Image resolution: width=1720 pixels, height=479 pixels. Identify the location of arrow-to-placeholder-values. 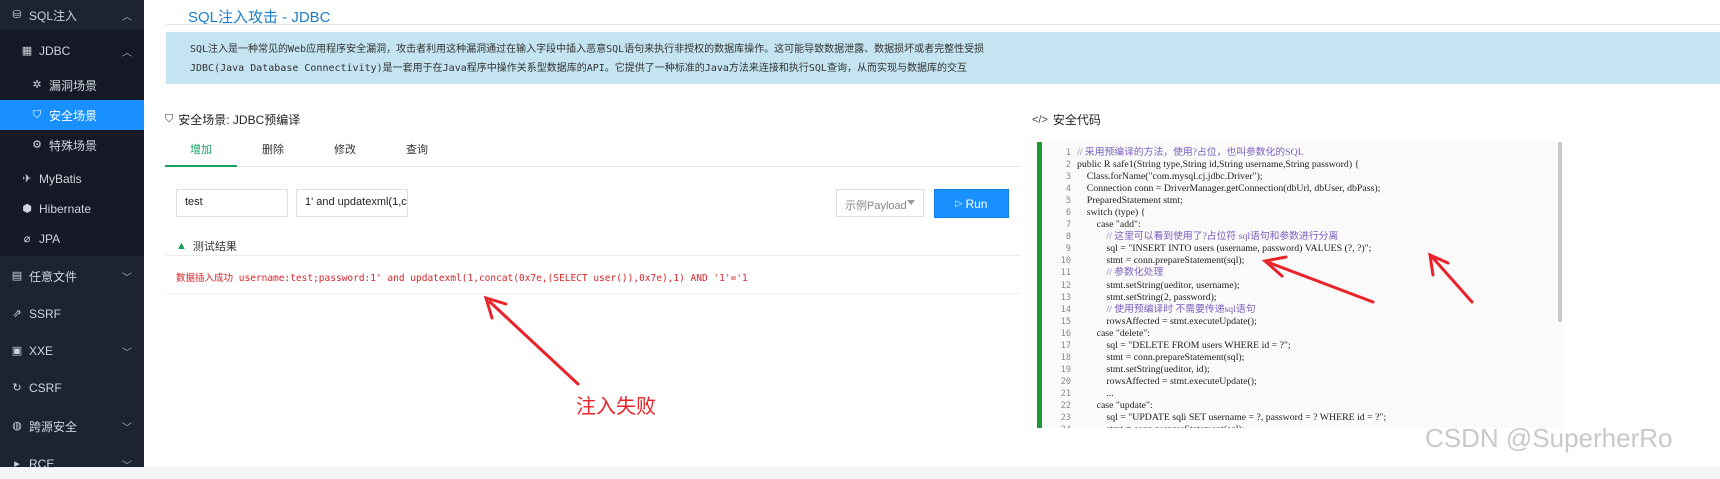
(1451, 278).